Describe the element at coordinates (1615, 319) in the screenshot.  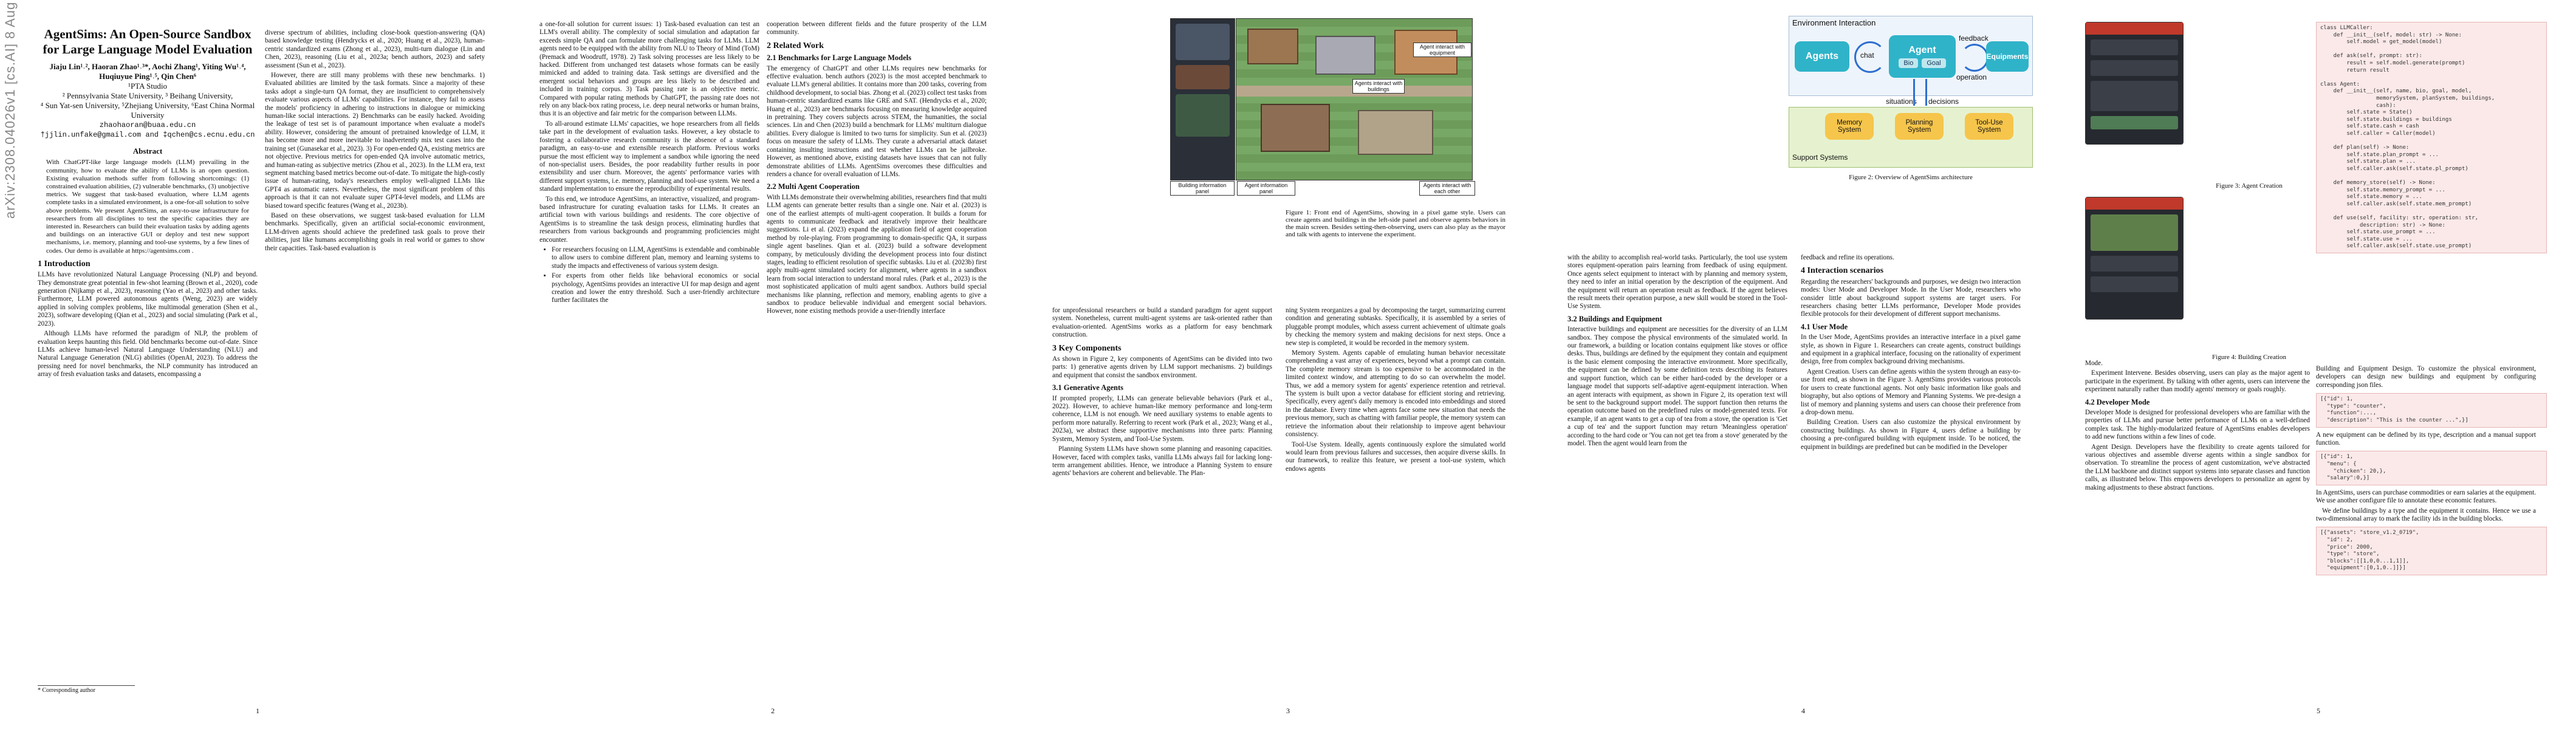
I see `buildings-heading: 3.2 Buildings and Equipment` at that location.